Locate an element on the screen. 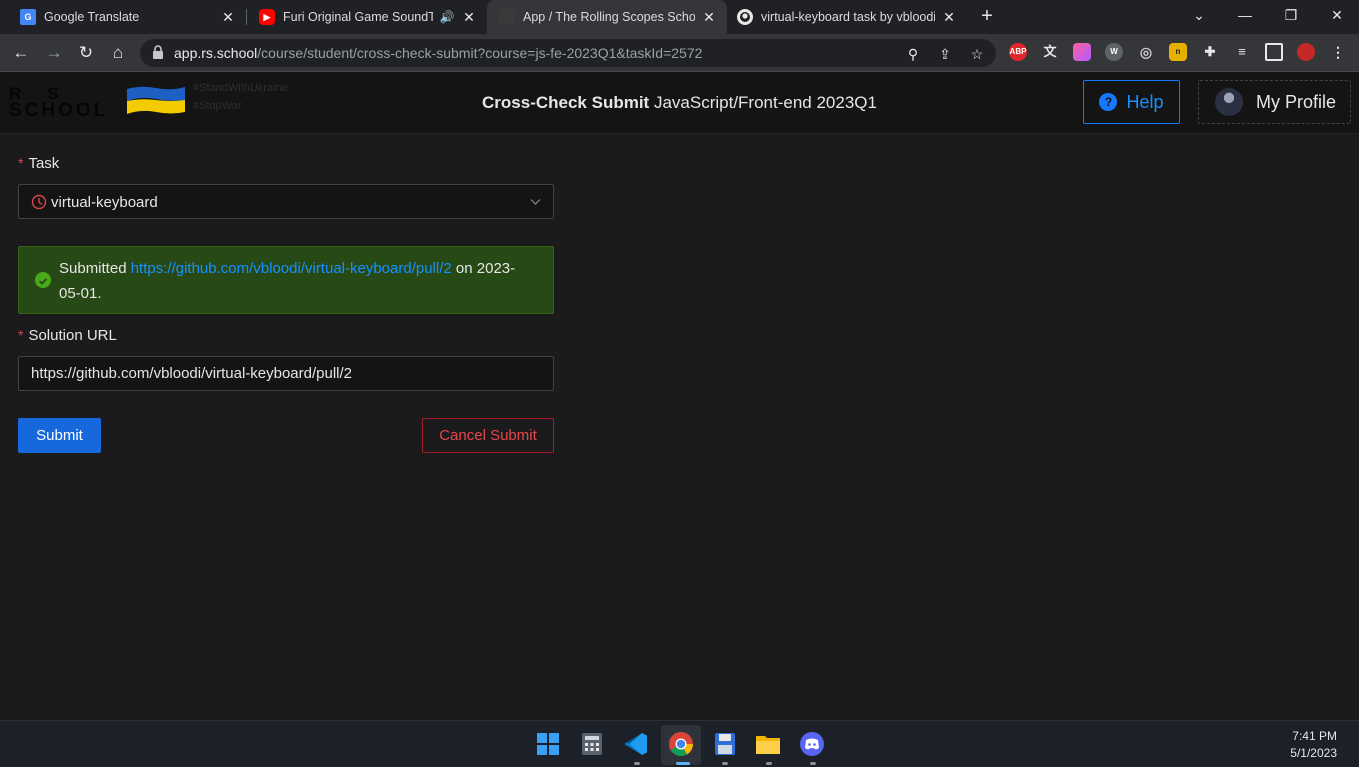  avatar is located at coordinates (1229, 102).